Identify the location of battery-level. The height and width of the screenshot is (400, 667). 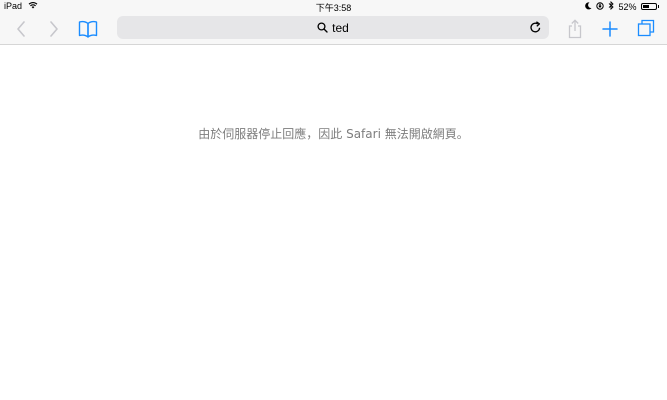
(645, 6).